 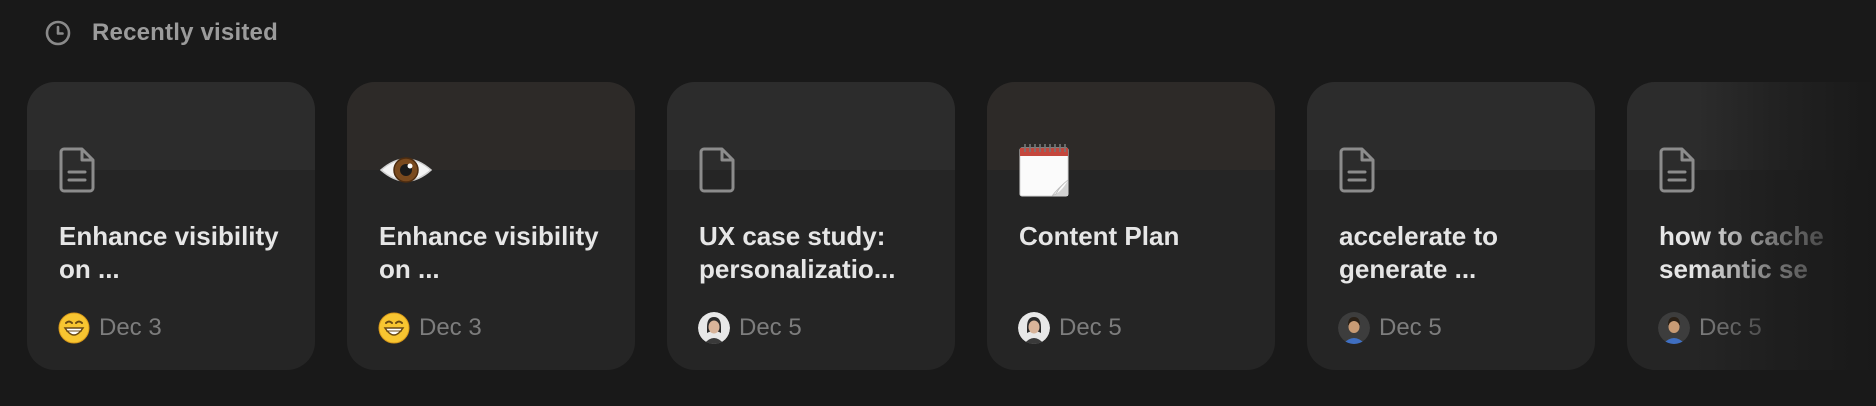 I want to click on recent-page-card: how to cache semantic se Dec 5, so click(x=1751, y=226).